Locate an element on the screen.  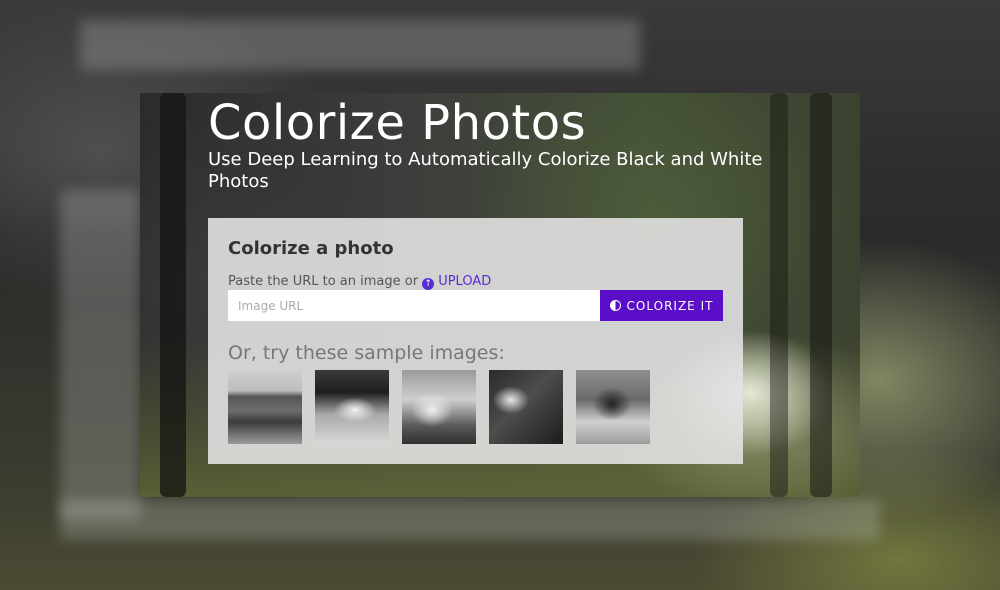
contrast-icon is located at coordinates (615, 305).